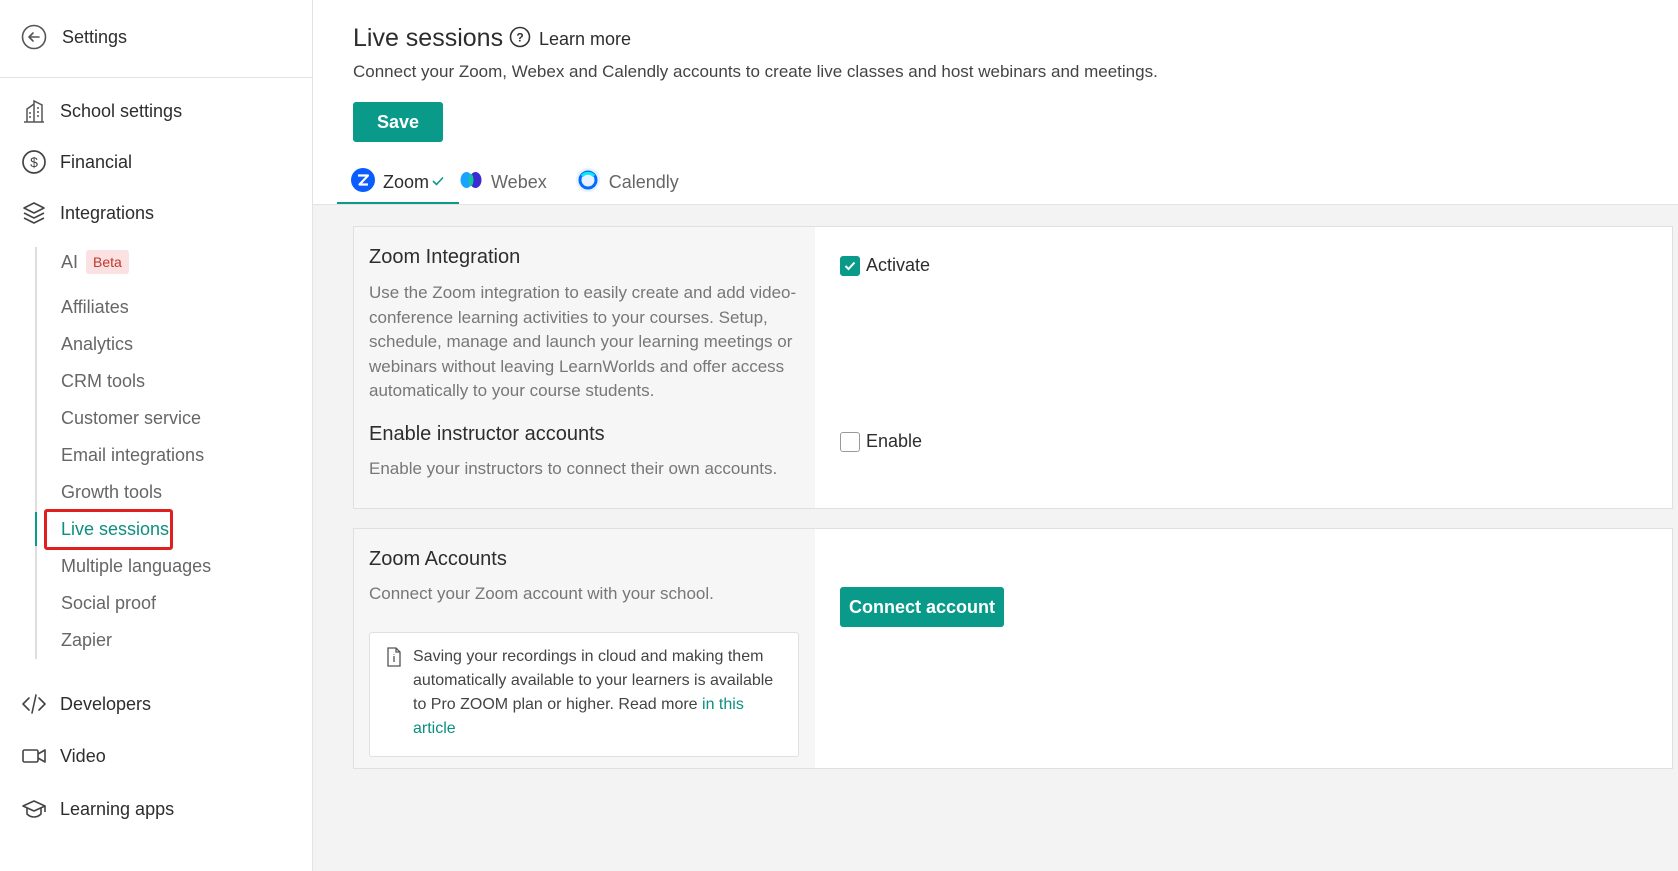  I want to click on tab-label: Webex, so click(519, 182).